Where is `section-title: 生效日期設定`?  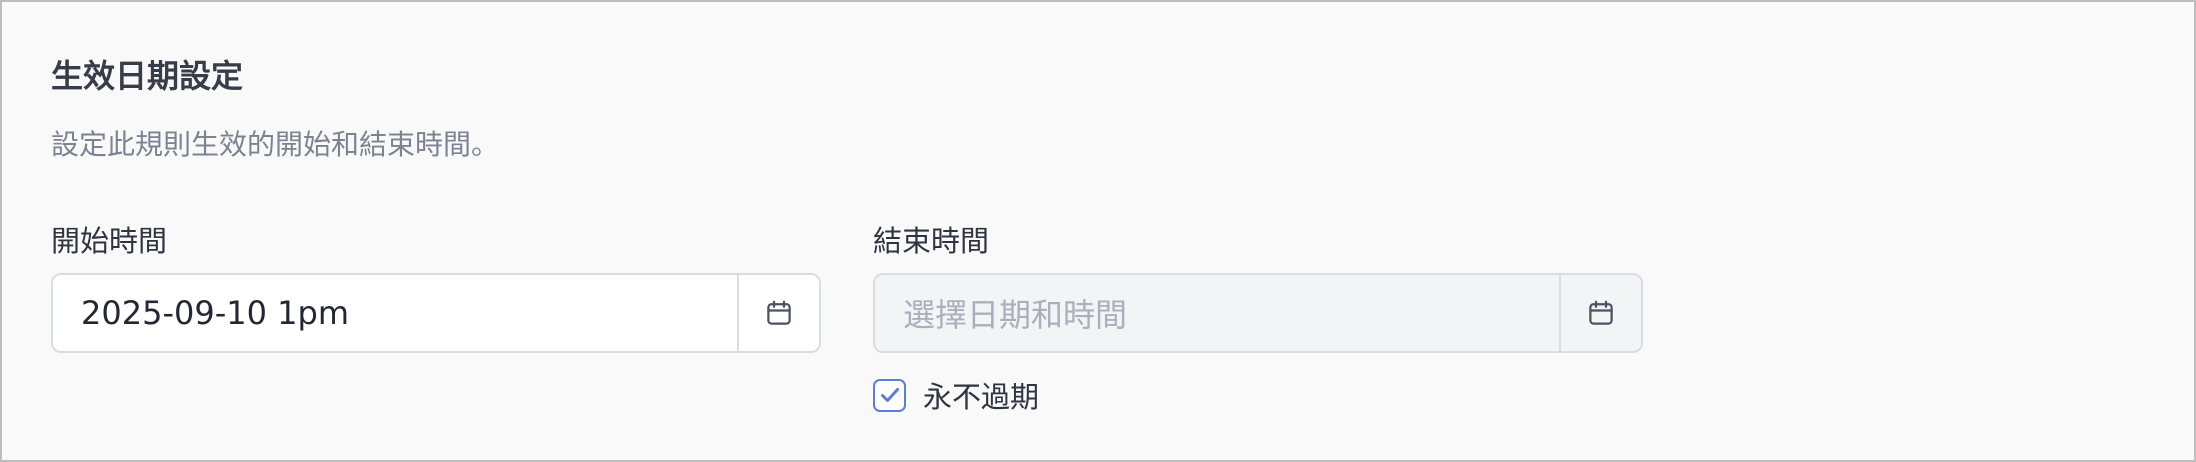
section-title: 生效日期設定 is located at coordinates (147, 76).